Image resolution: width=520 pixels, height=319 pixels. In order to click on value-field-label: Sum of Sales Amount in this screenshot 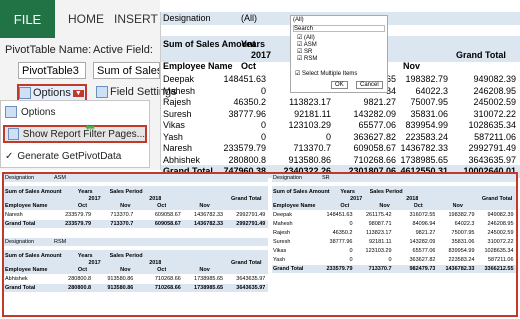, I will do `click(33, 256)`.